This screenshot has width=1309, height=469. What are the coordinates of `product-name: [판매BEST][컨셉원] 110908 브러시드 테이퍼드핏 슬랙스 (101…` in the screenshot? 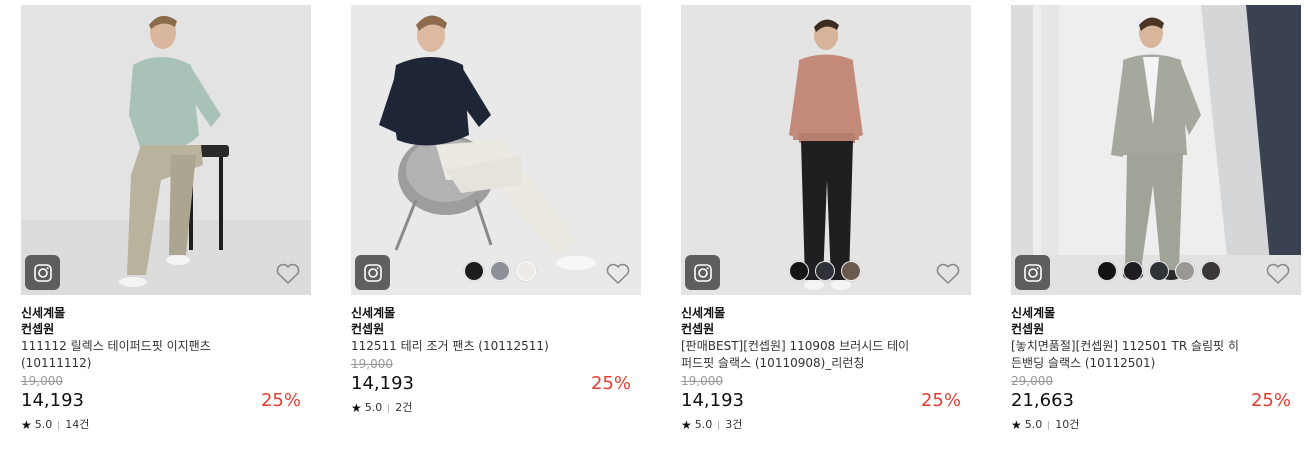 It's located at (798, 355).